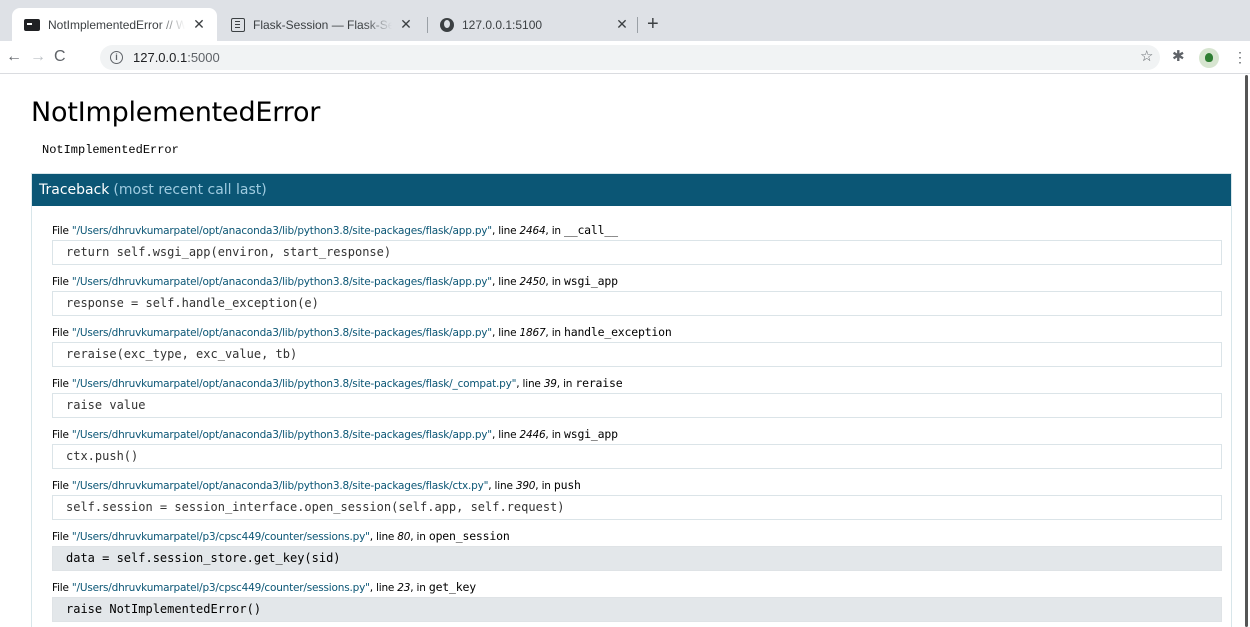 This screenshot has width=1250, height=627. Describe the element at coordinates (631, 190) in the screenshot. I see `traceback-header: Traceback (most recent call last)` at that location.